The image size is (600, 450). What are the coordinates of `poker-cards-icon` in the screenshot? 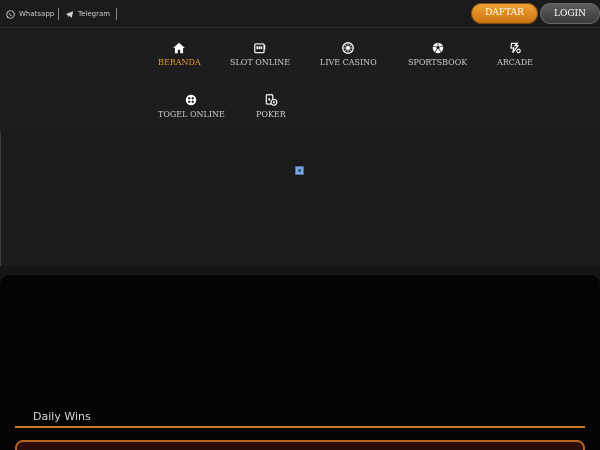 It's located at (270, 99).